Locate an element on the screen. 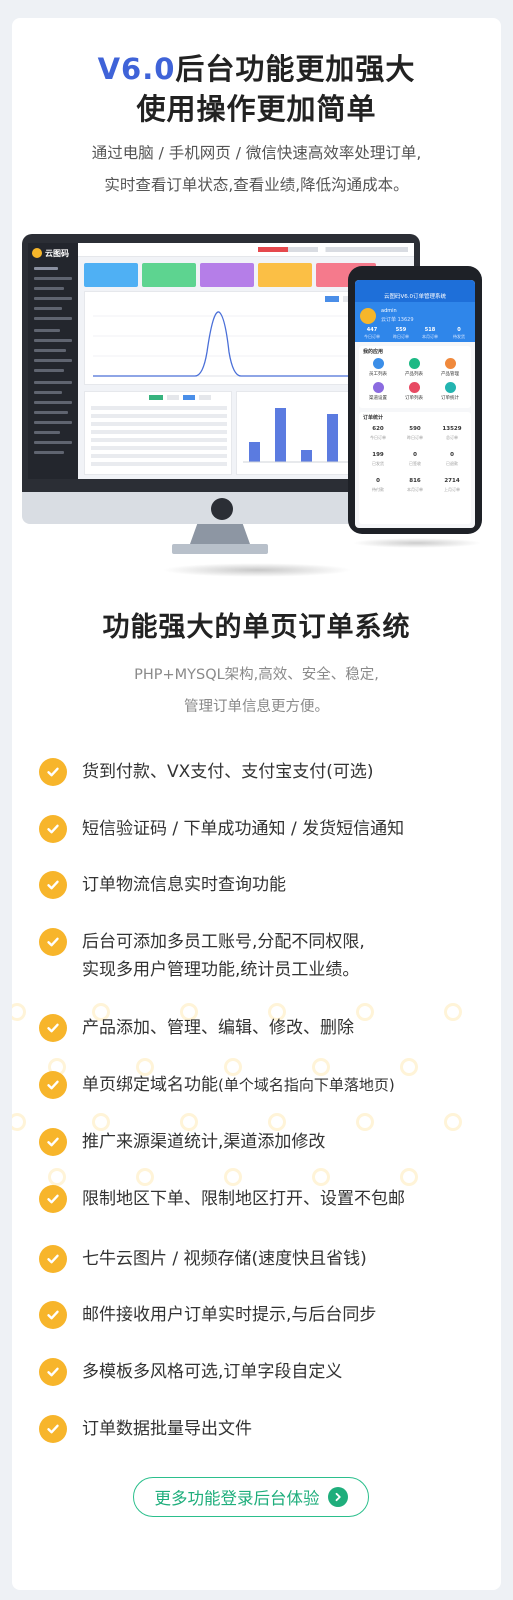 This screenshot has width=513, height=1600. admin-logo: 云图码 is located at coordinates (50, 253).